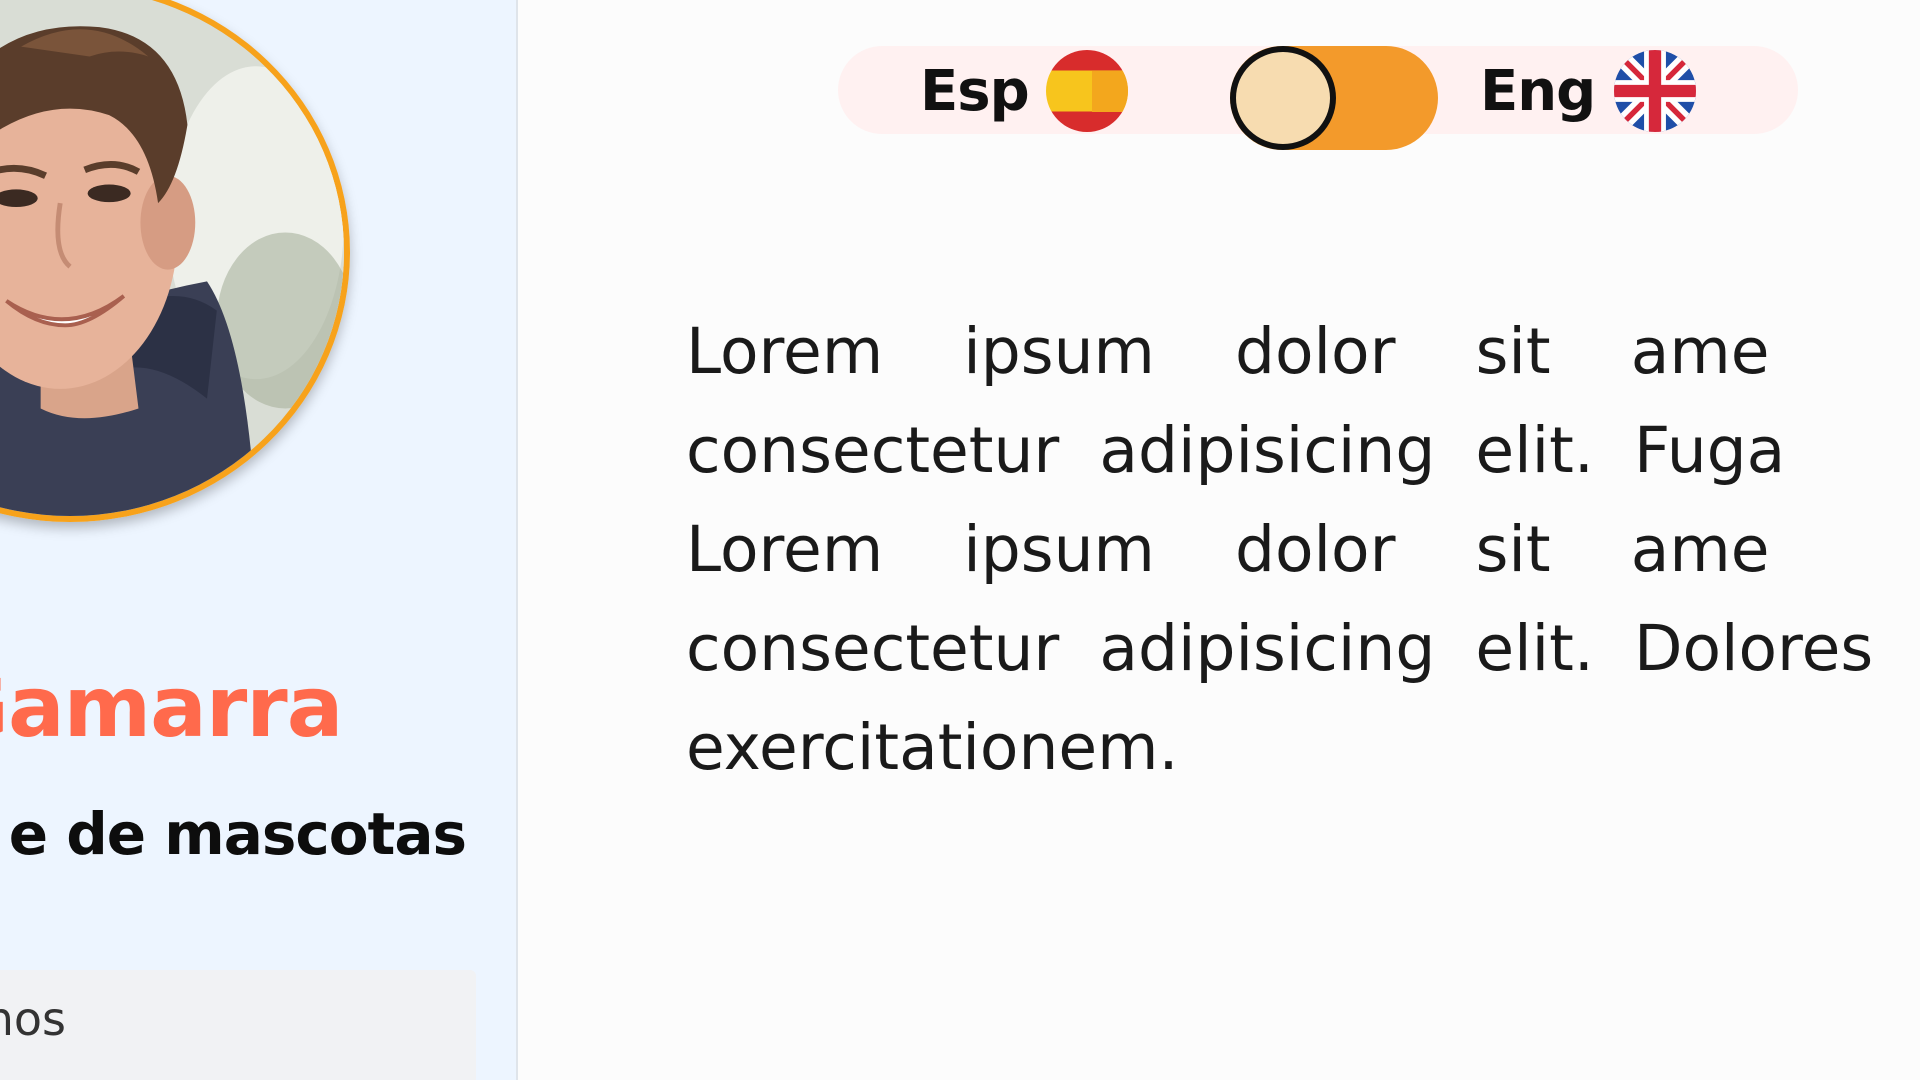 The height and width of the screenshot is (1080, 1920). Describe the element at coordinates (1236, 450) in the screenshot. I see `intro-line-2: consectetur adipisicing elit. Fuga` at that location.